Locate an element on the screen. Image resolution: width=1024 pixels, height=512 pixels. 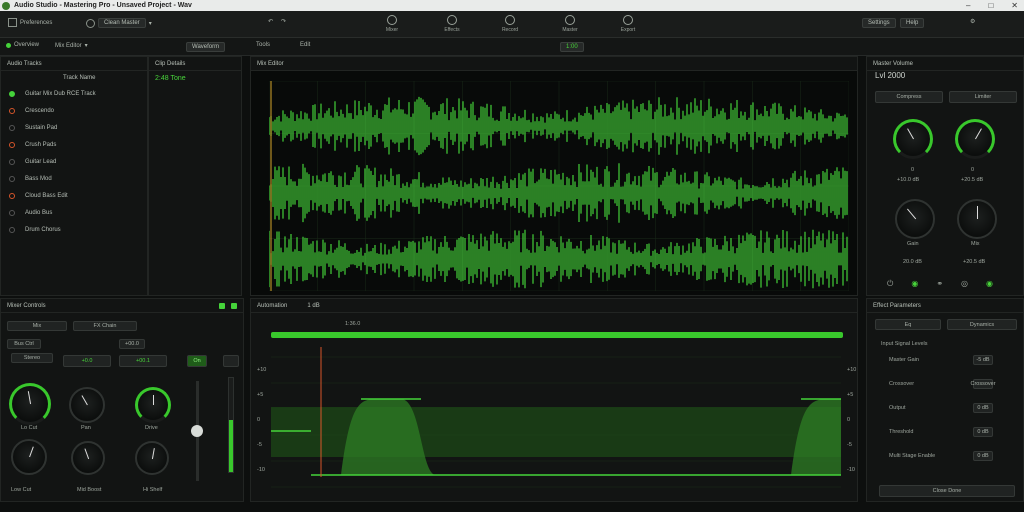
readout-c: +00.0 is located at coordinates (132, 344).